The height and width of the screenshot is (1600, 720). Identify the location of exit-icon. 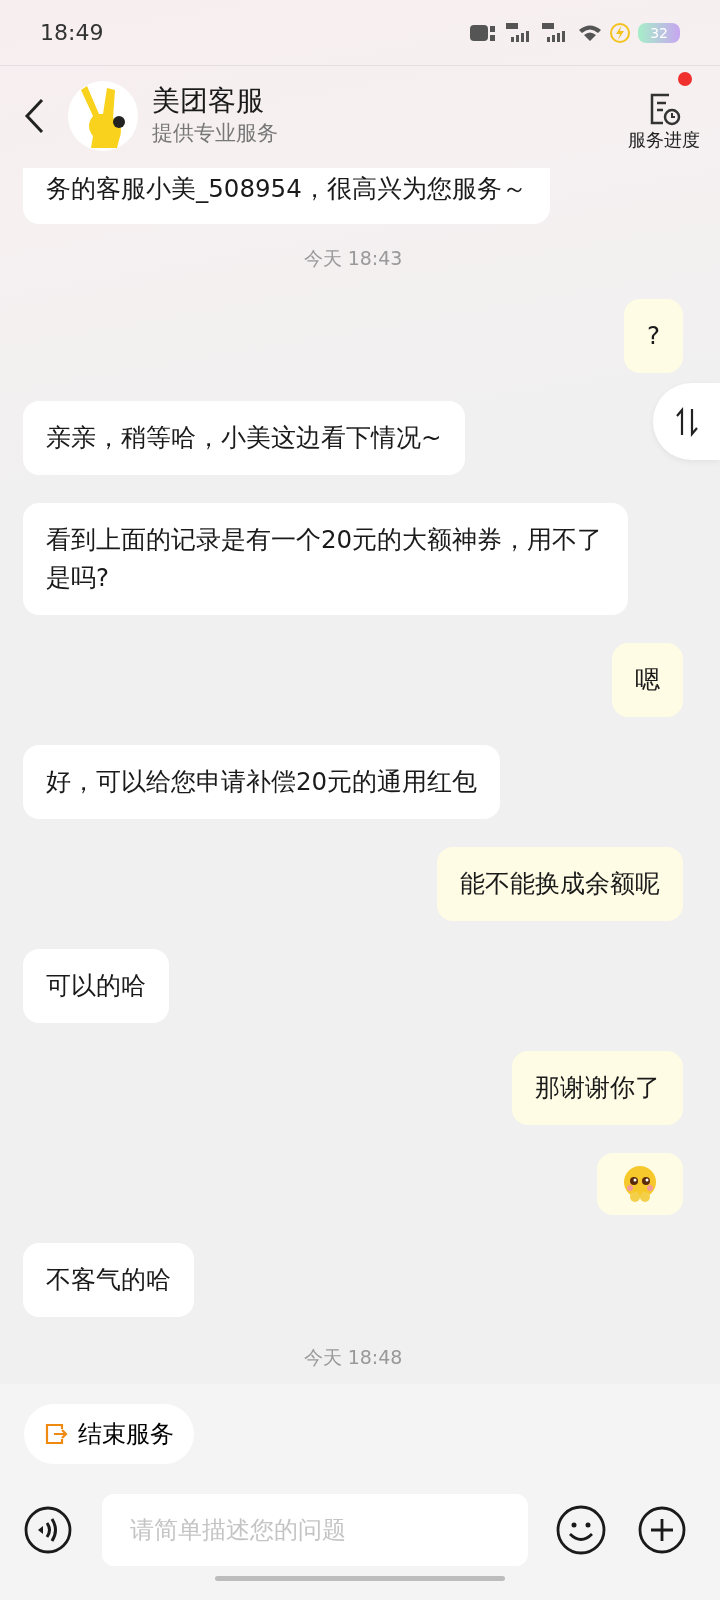
(56, 1434).